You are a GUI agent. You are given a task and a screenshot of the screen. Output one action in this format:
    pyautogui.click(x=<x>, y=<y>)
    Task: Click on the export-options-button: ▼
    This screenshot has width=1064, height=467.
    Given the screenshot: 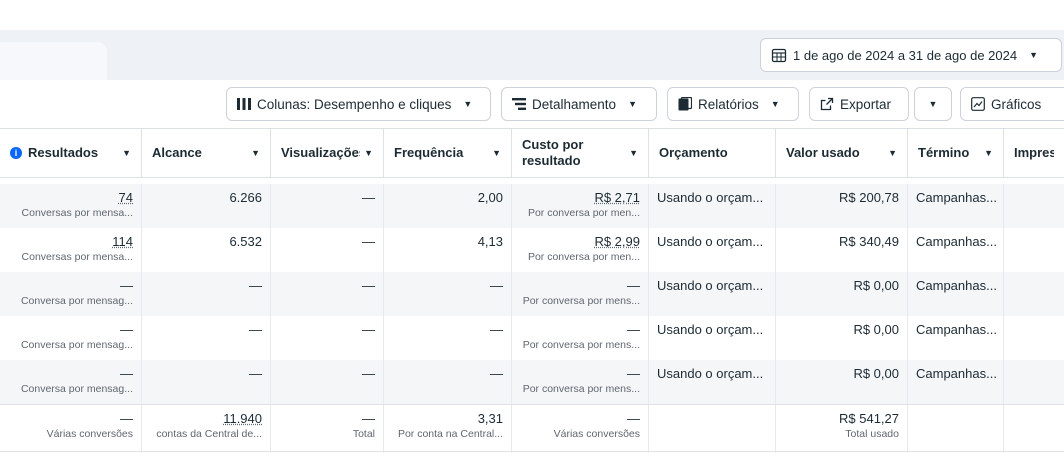 What is the action you would take?
    pyautogui.click(x=933, y=104)
    